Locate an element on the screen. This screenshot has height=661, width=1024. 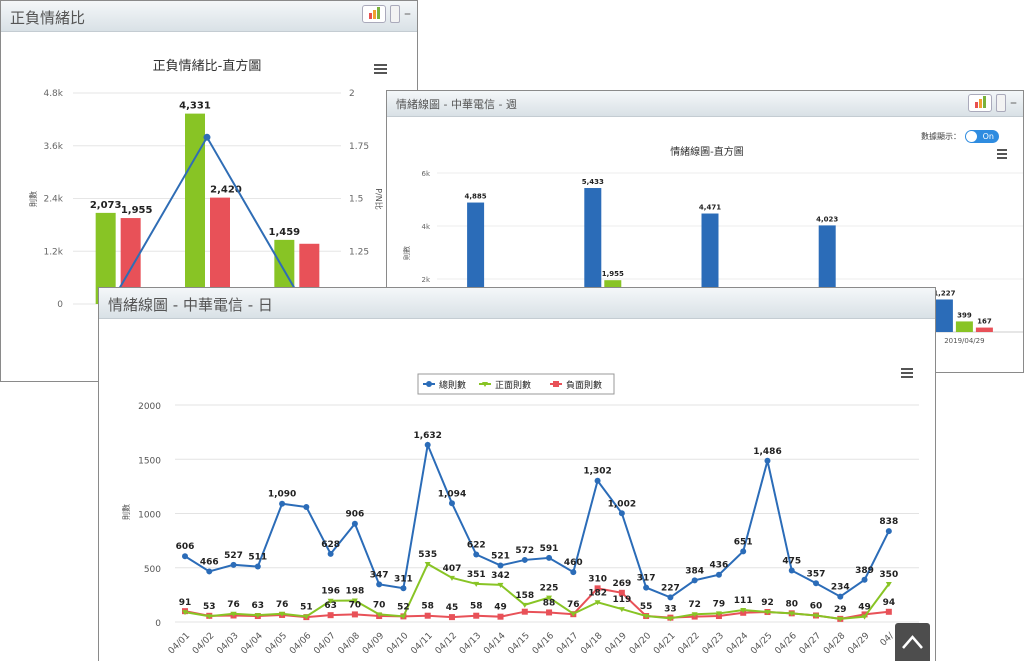
data-label: 88 is located at coordinates (549, 603).